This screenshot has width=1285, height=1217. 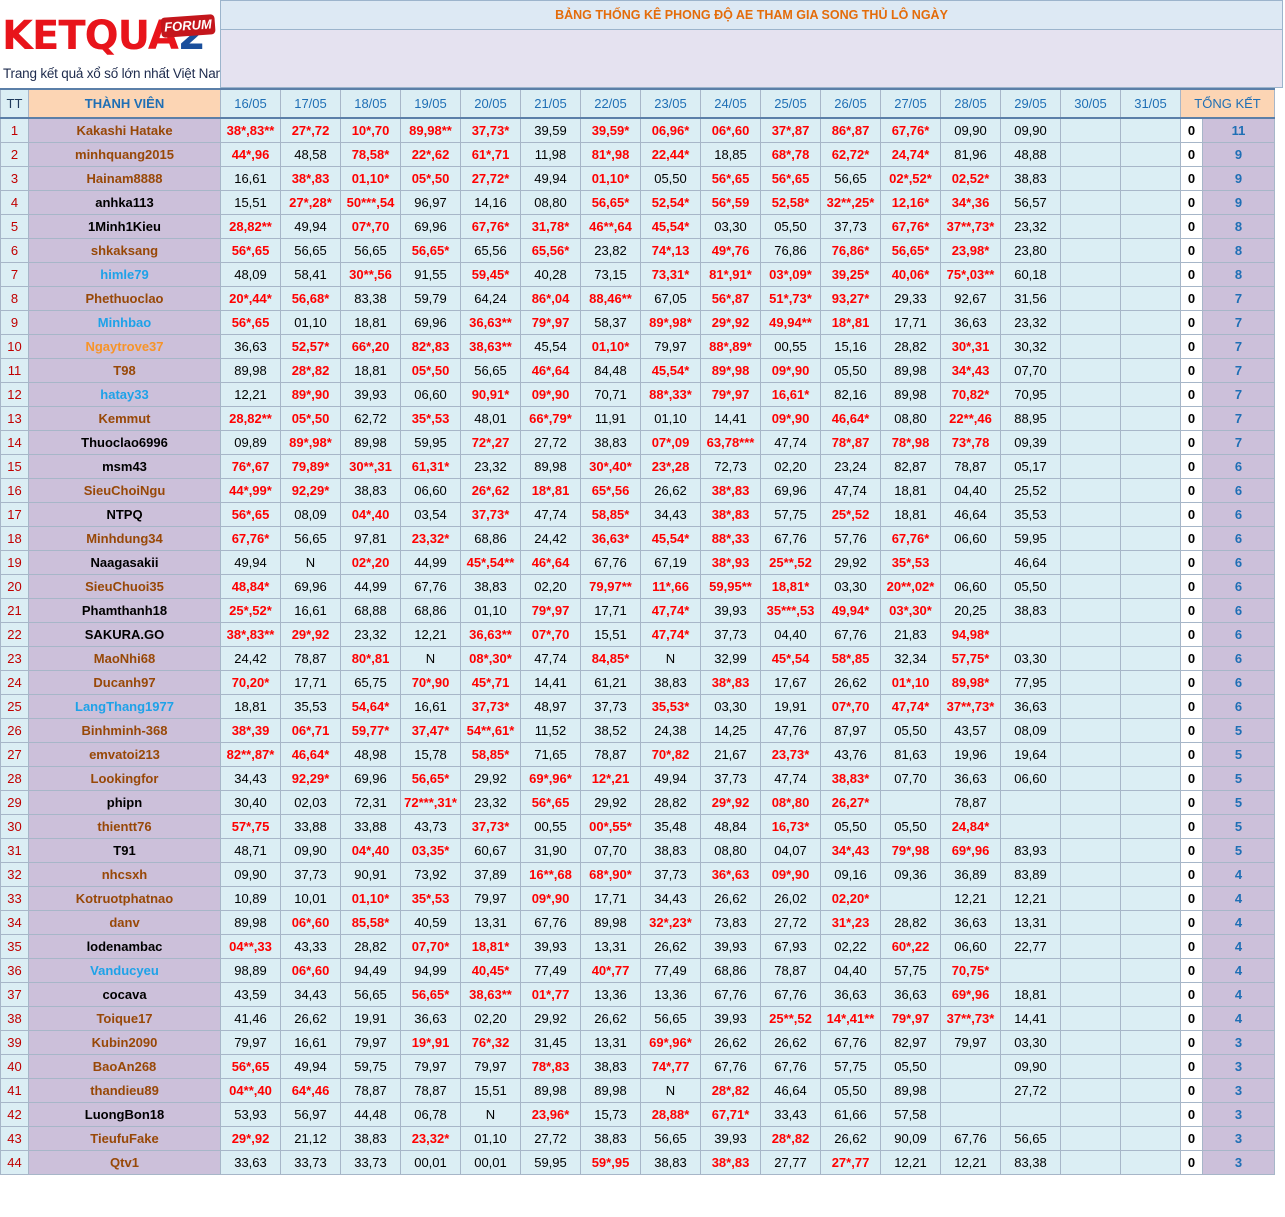 I want to click on member-name: lodenambac, so click(x=124, y=946).